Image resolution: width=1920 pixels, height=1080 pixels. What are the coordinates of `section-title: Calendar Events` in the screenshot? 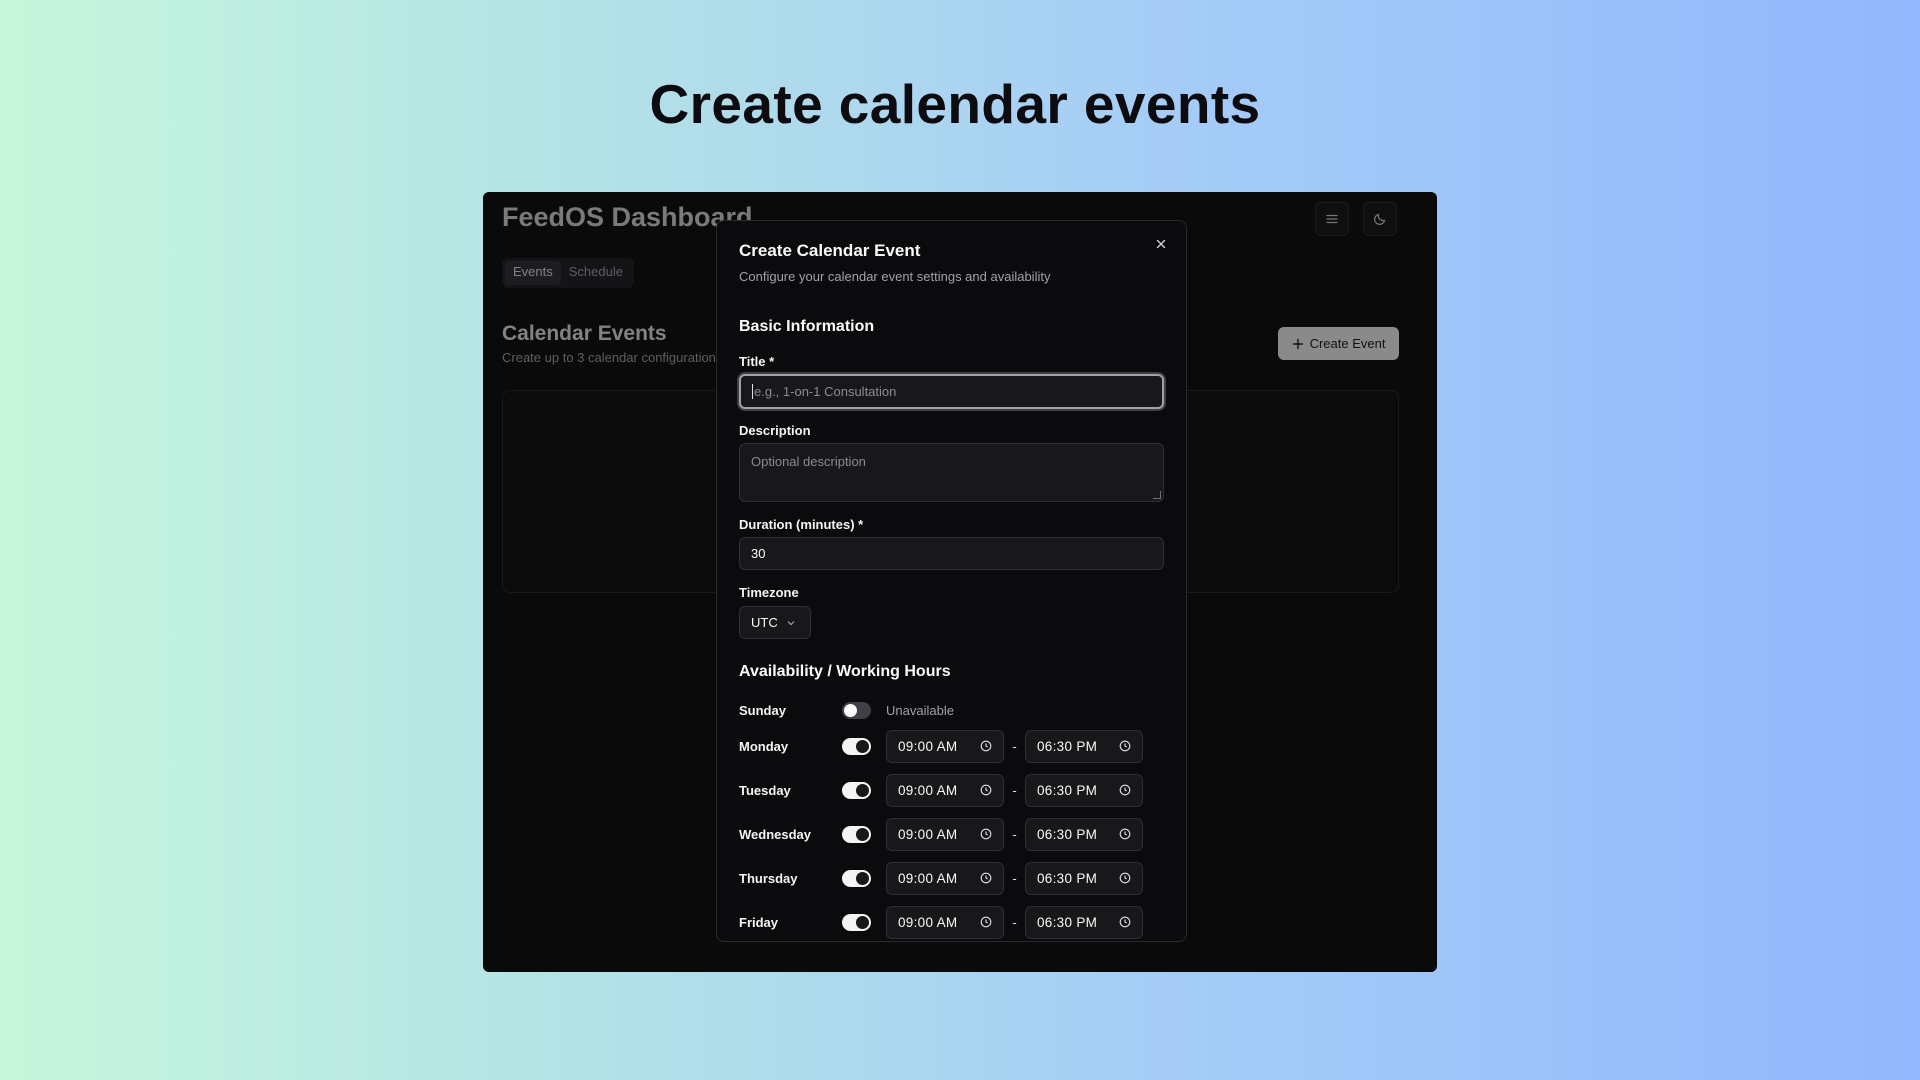 It's located at (584, 333).